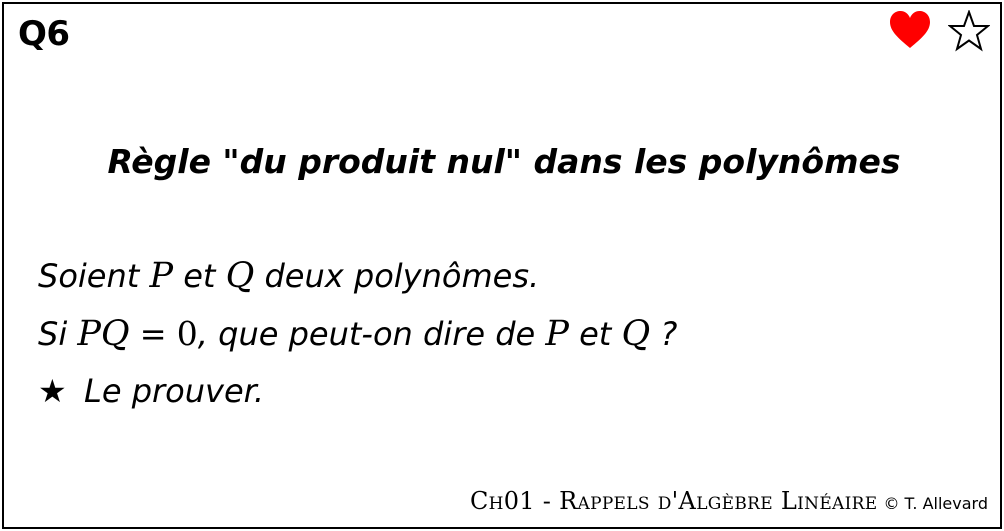 Image resolution: width=1004 pixels, height=531 pixels. I want to click on text-segment: Soient, so click(94, 276).